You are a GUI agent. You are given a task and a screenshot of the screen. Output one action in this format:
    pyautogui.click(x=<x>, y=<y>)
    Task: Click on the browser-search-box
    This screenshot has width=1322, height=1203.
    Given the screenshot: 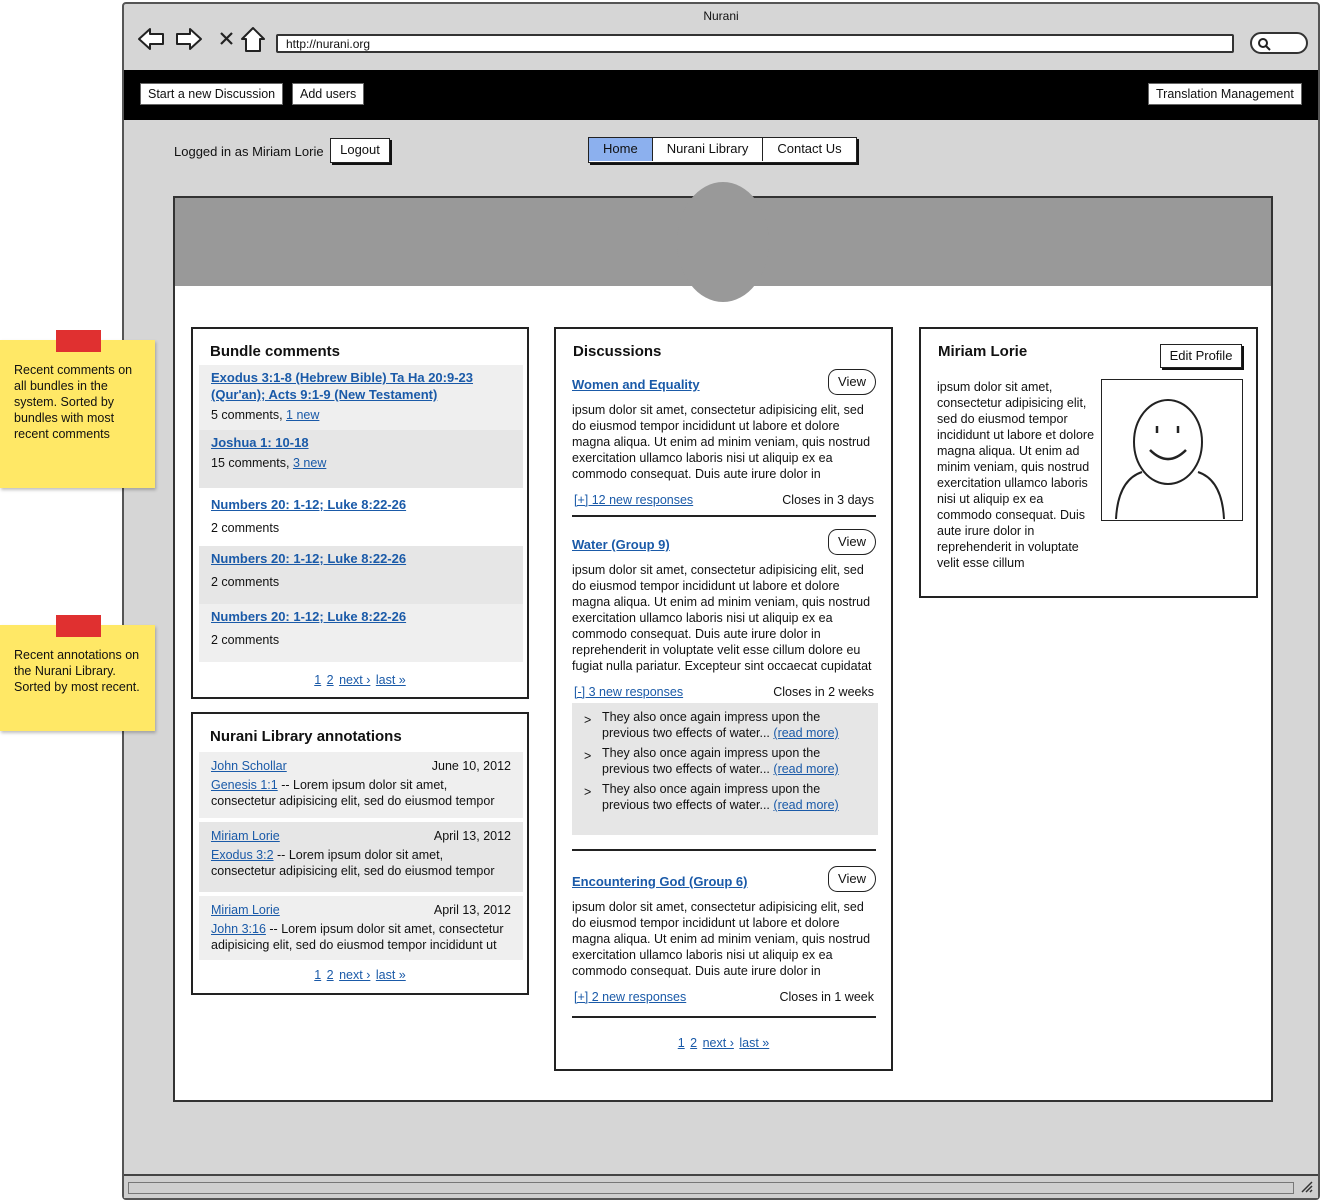 What is the action you would take?
    pyautogui.click(x=1279, y=43)
    